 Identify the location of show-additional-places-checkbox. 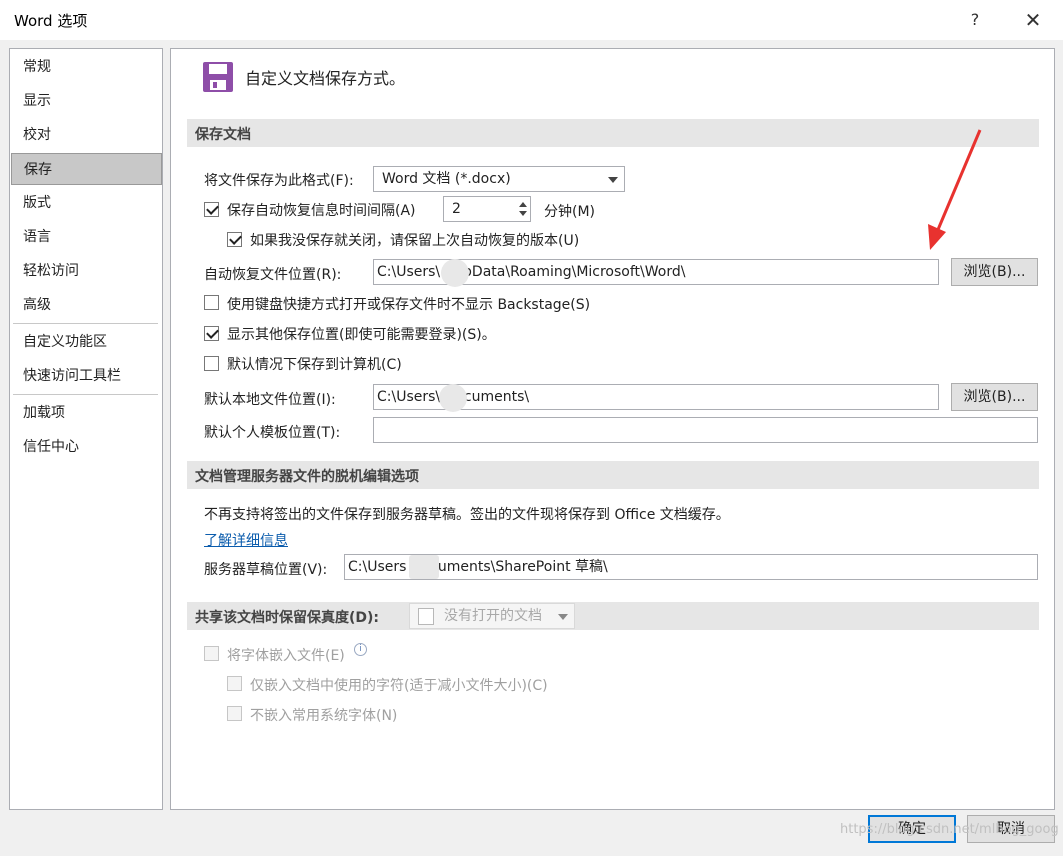
(211, 333).